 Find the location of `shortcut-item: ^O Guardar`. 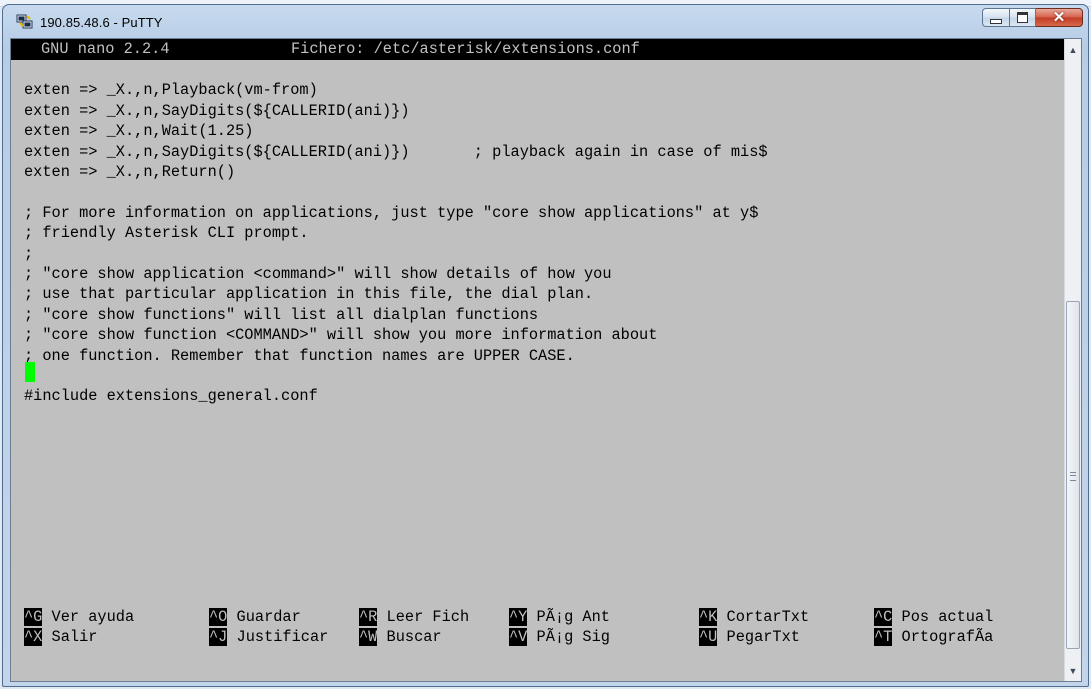

shortcut-item: ^O Guardar is located at coordinates (255, 617).